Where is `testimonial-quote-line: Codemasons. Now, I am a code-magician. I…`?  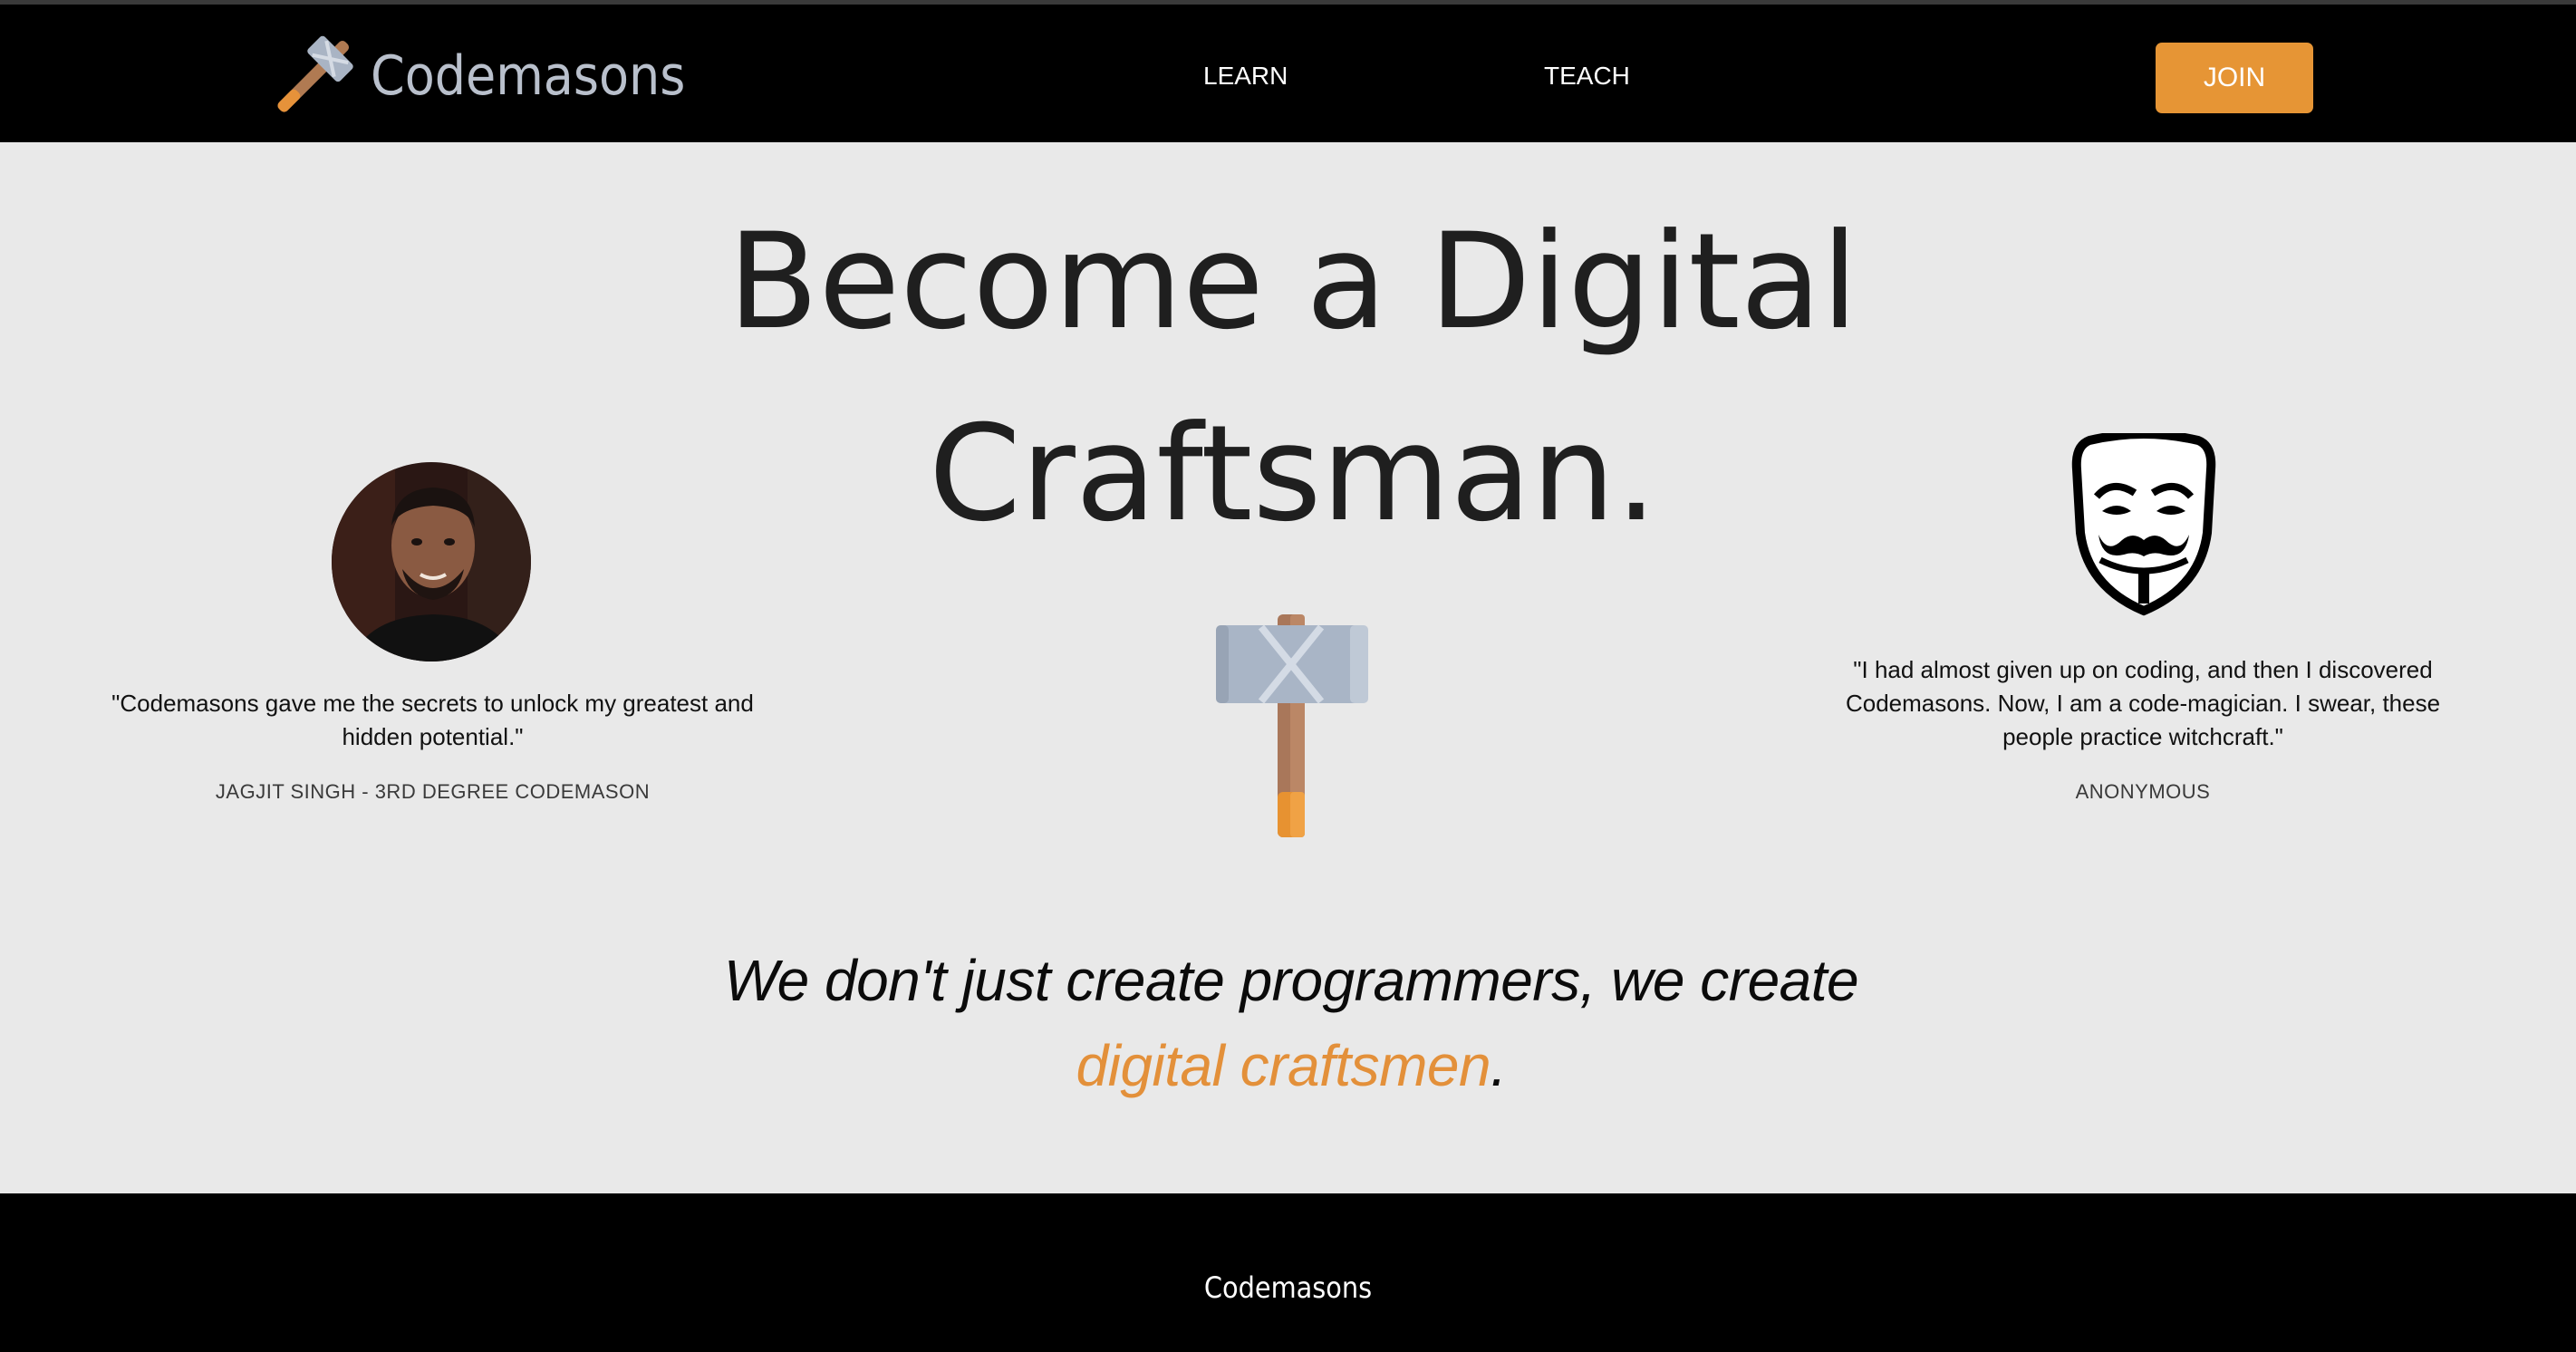 testimonial-quote-line: Codemasons. Now, I am a code-magician. I… is located at coordinates (2143, 703).